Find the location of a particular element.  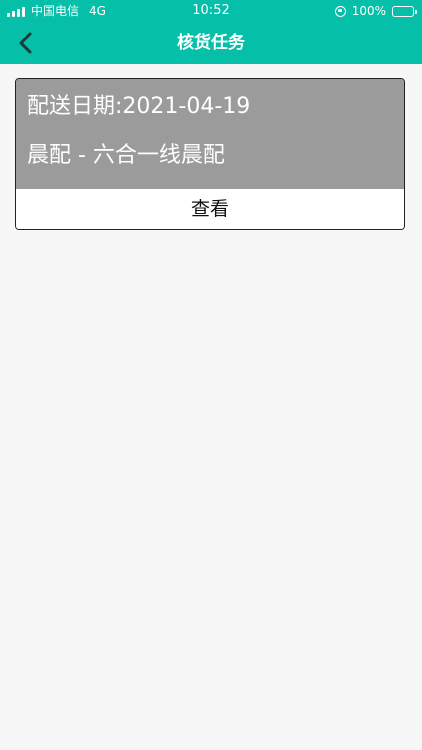

delivery-date: 配送日期:2021-04-19 is located at coordinates (139, 106).